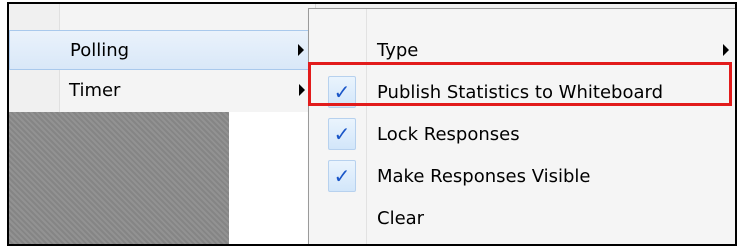  Describe the element at coordinates (95, 90) in the screenshot. I see `menu-item-label: Timer` at that location.